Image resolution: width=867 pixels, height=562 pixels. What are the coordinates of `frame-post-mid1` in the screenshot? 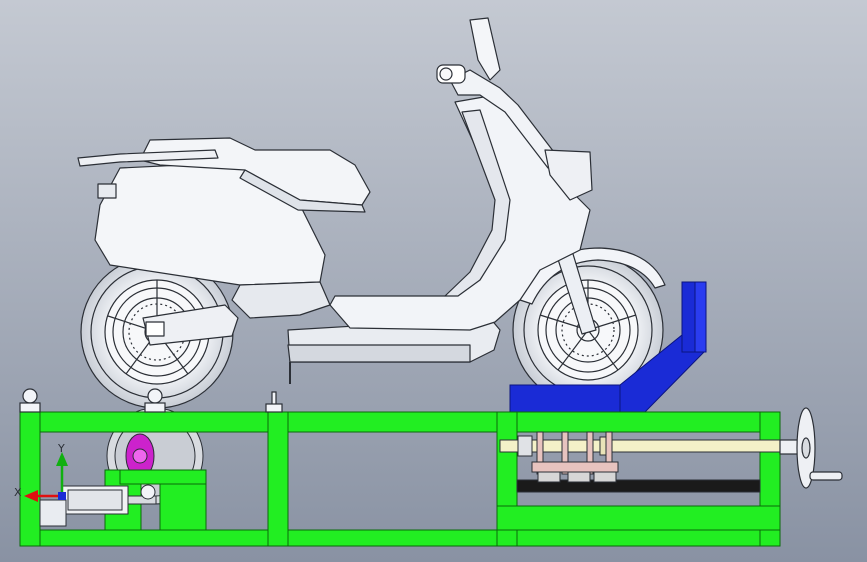 It's located at (278, 479).